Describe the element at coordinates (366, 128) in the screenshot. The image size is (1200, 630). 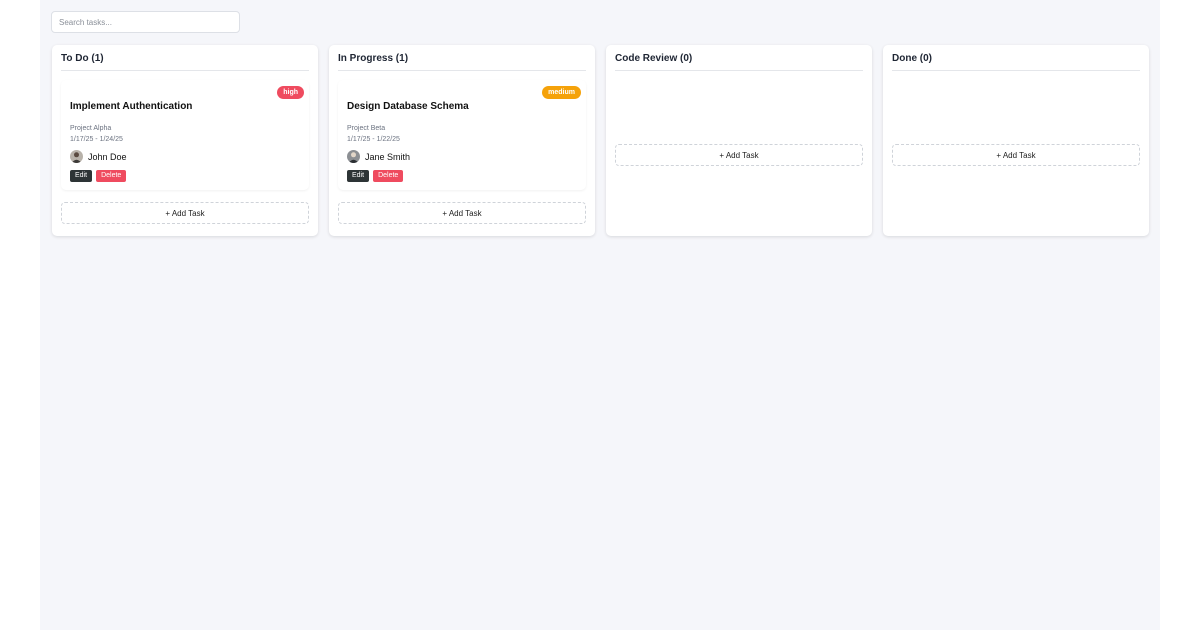
I see `task-project: Project Beta` at that location.